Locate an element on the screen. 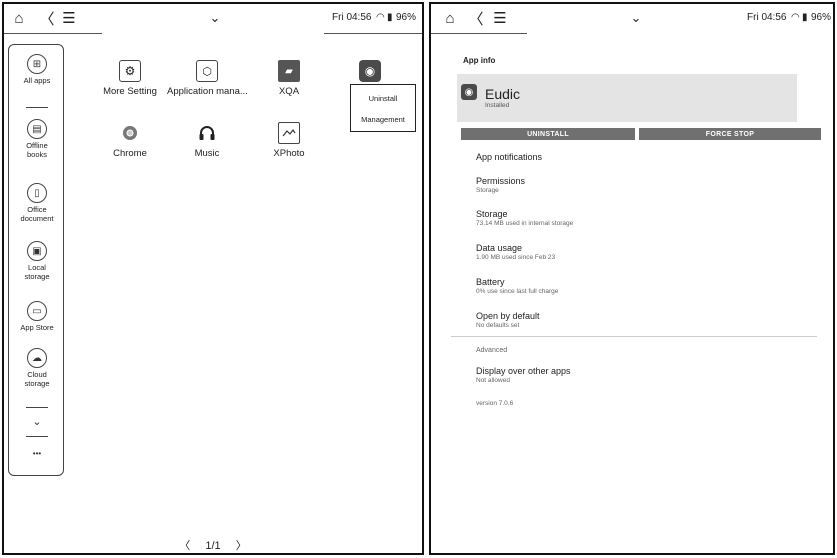  setting-data-usage: Data usage 1.90 MB used since Feb 23 is located at coordinates (515, 252).